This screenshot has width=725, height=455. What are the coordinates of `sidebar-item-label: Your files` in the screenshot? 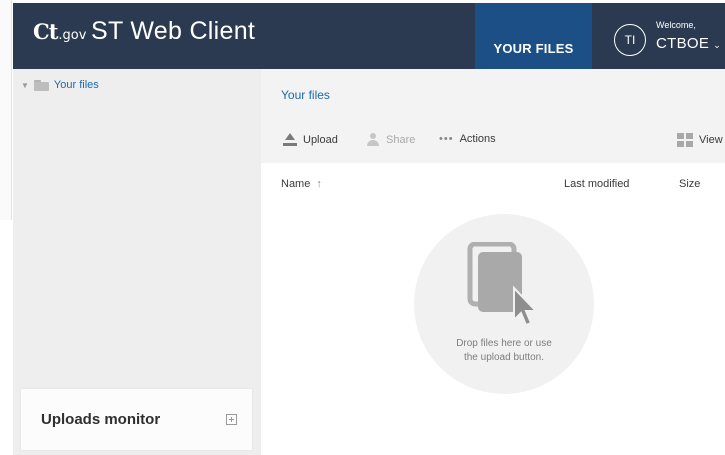 It's located at (76, 85).